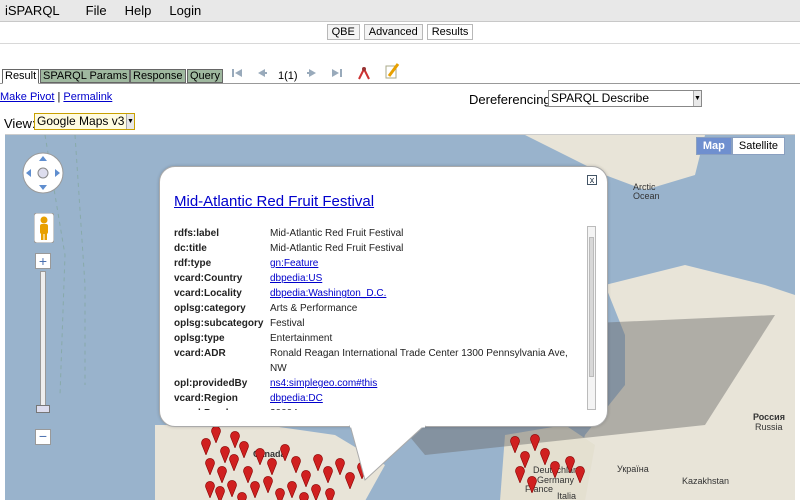 Image resolution: width=800 pixels, height=500 pixels. Describe the element at coordinates (158, 76) in the screenshot. I see `tab-response: Response` at that location.